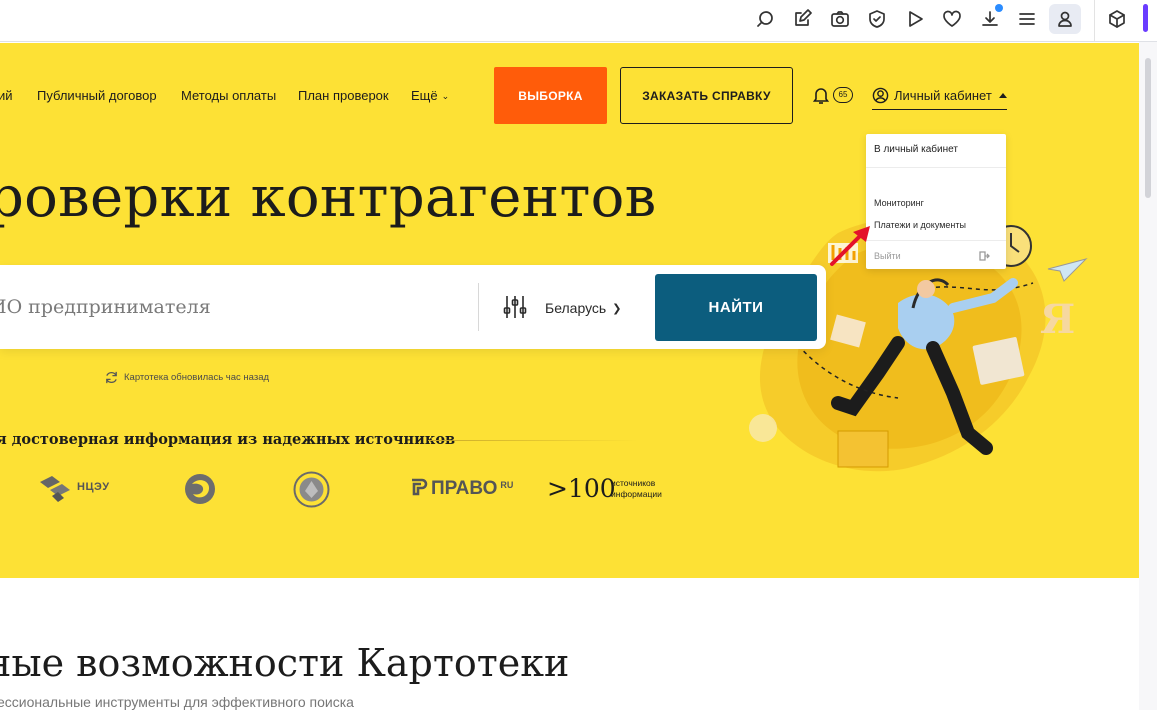  I want to click on nav-item-inspection-plan: План проверок, so click(343, 95).